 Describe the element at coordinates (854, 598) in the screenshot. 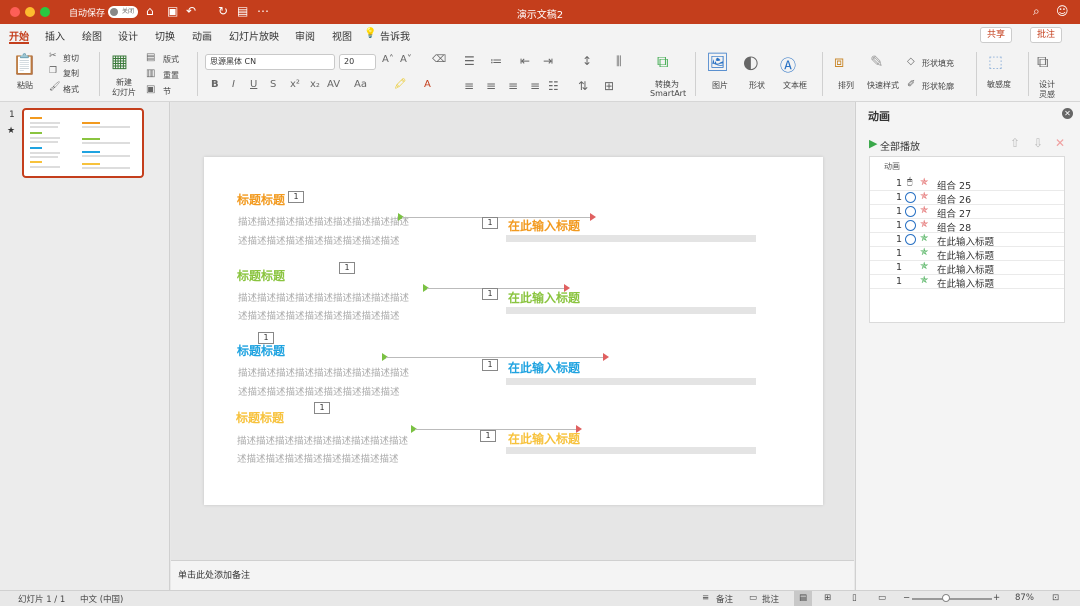

I see `reading-view-icon: ▯` at that location.